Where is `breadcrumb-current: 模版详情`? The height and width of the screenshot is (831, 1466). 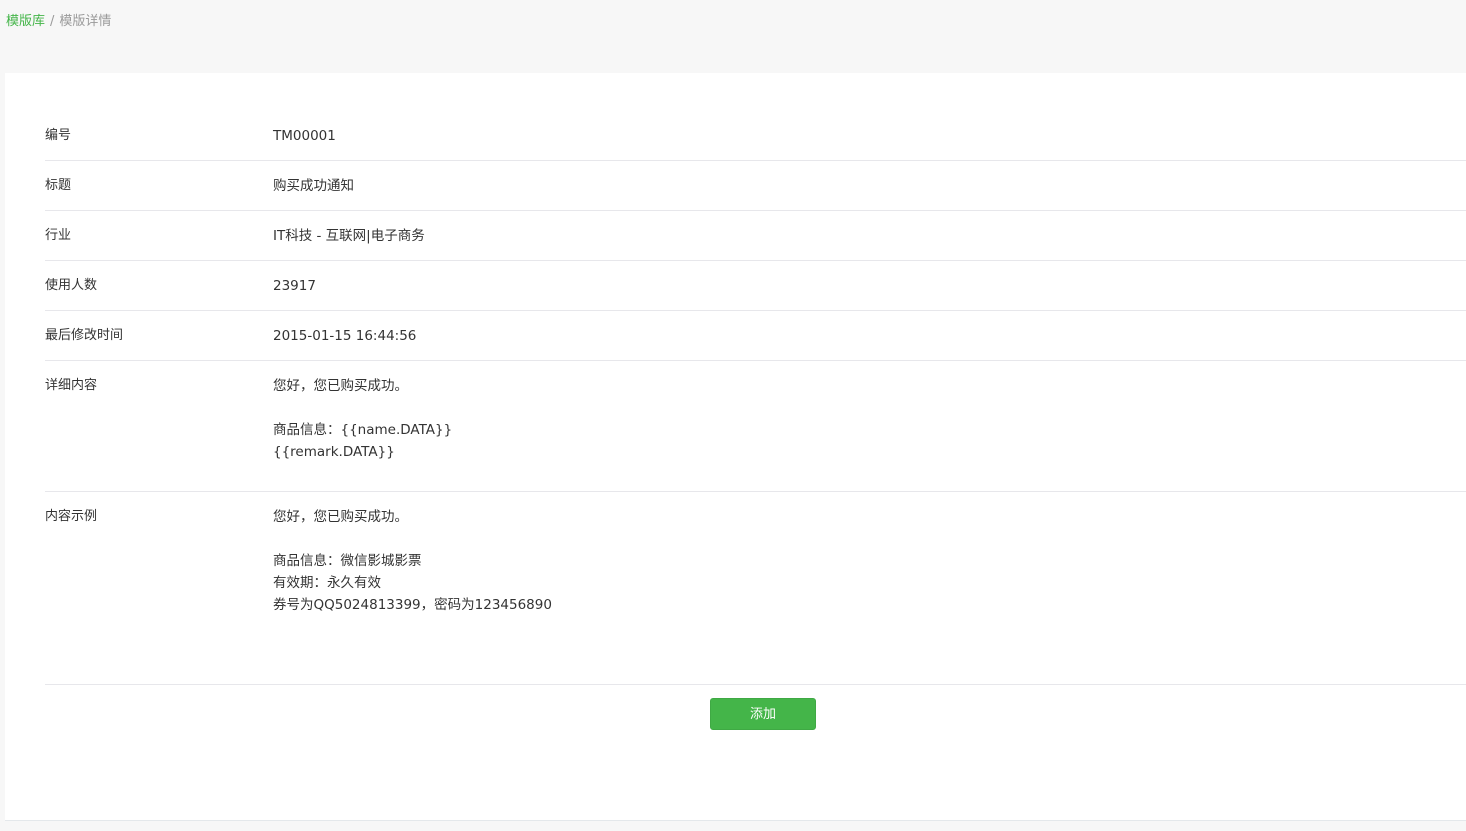
breadcrumb-current: 模版详情 is located at coordinates (85, 21).